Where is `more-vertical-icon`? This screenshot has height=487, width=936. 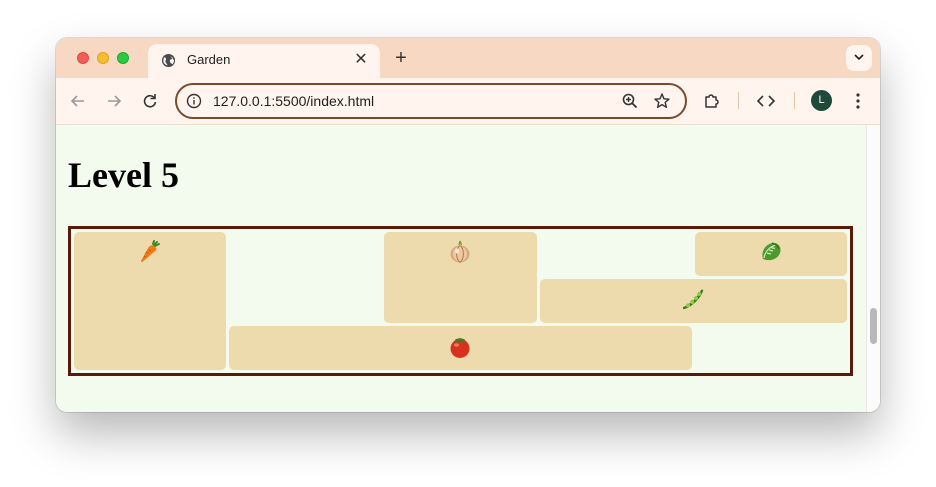
more-vertical-icon is located at coordinates (858, 101).